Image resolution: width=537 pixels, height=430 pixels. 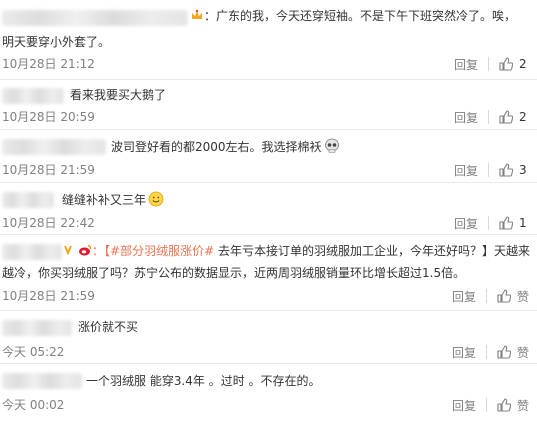 I want to click on comment-actions: 回复 3, so click(x=490, y=170).